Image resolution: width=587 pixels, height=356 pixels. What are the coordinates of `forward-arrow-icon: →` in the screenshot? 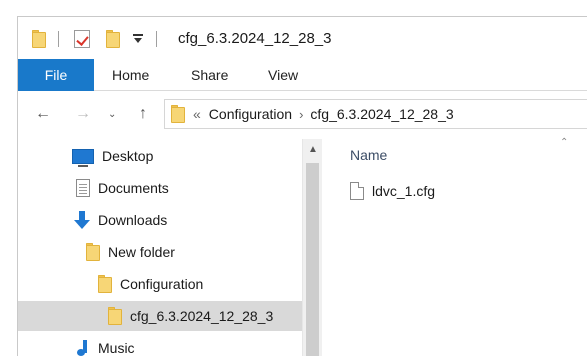 It's located at (83, 113).